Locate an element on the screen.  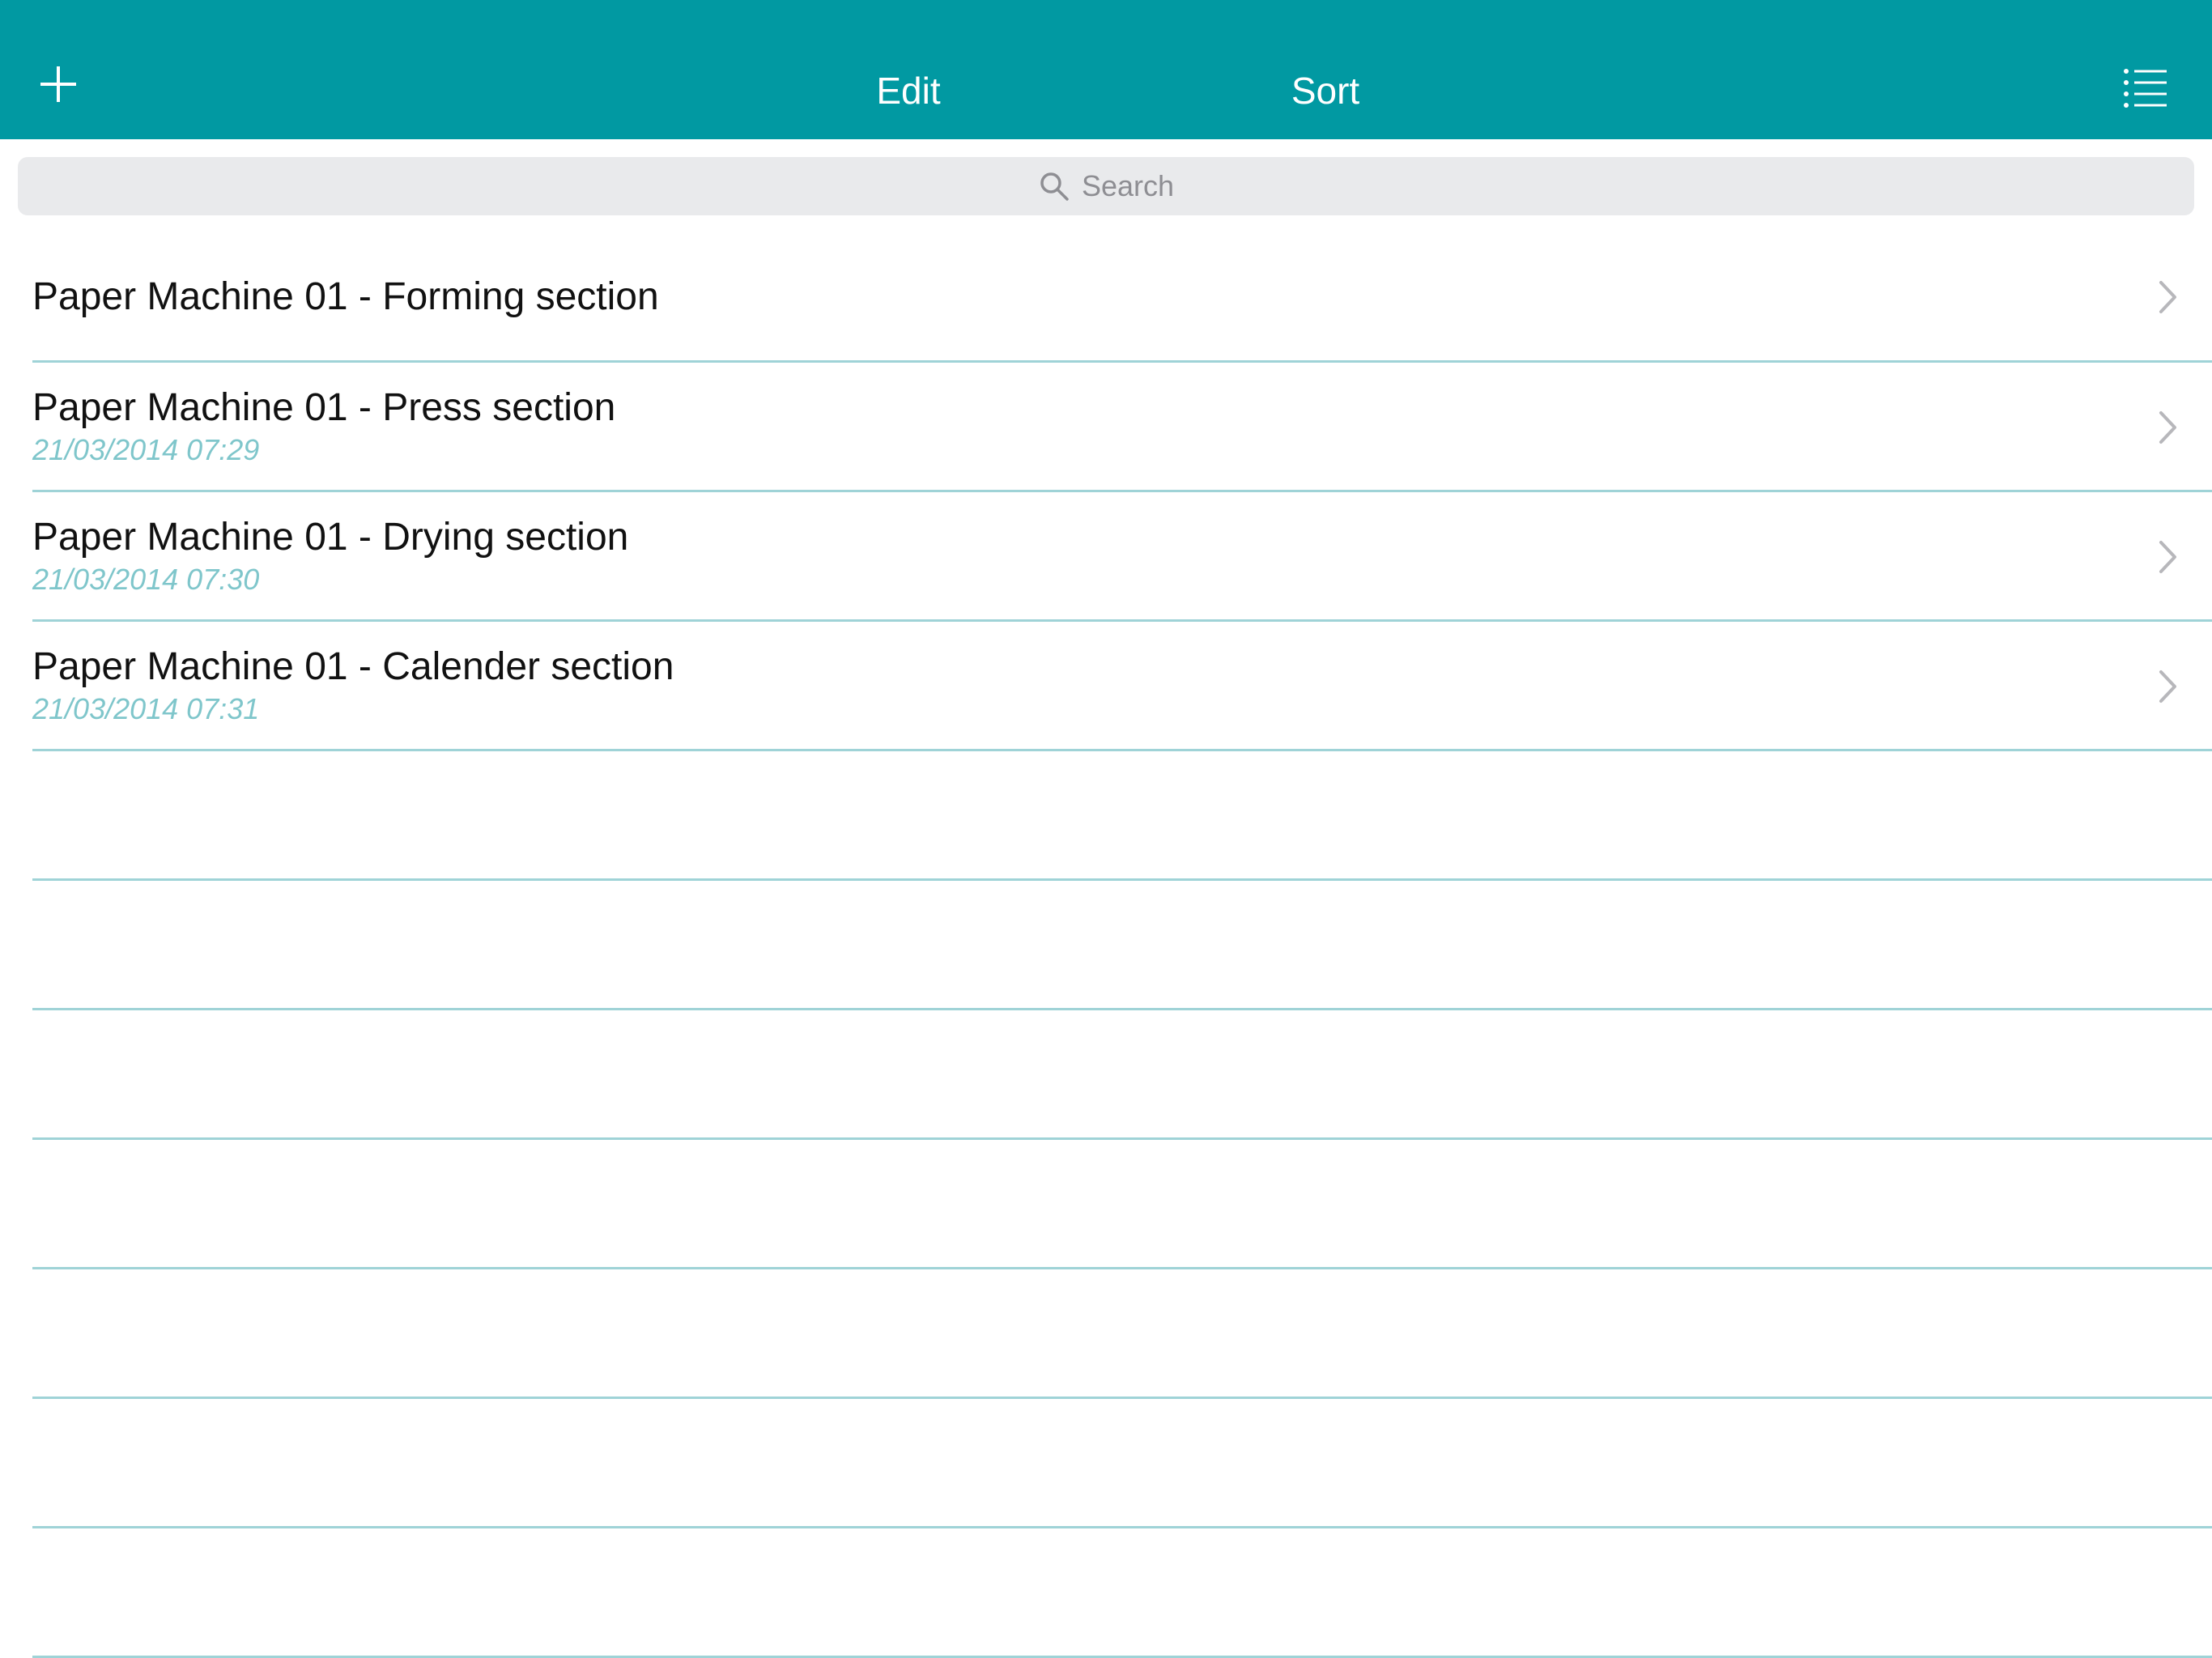
search-icon is located at coordinates (1054, 186).